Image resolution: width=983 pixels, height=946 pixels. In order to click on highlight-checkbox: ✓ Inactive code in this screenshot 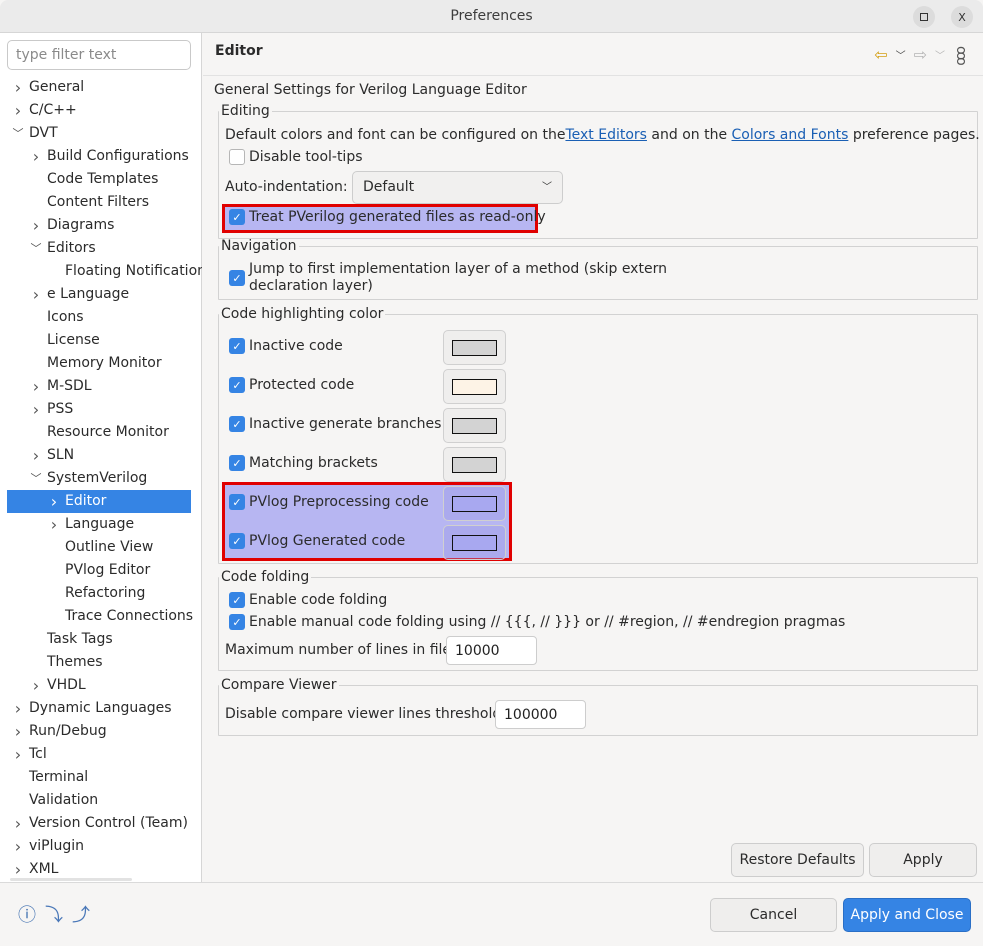, I will do `click(286, 346)`.